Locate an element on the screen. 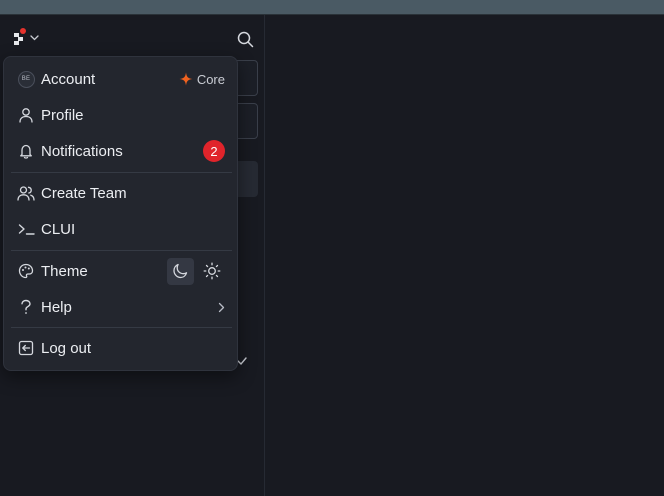 The width and height of the screenshot is (664, 496). theme-toggle is located at coordinates (196, 271).